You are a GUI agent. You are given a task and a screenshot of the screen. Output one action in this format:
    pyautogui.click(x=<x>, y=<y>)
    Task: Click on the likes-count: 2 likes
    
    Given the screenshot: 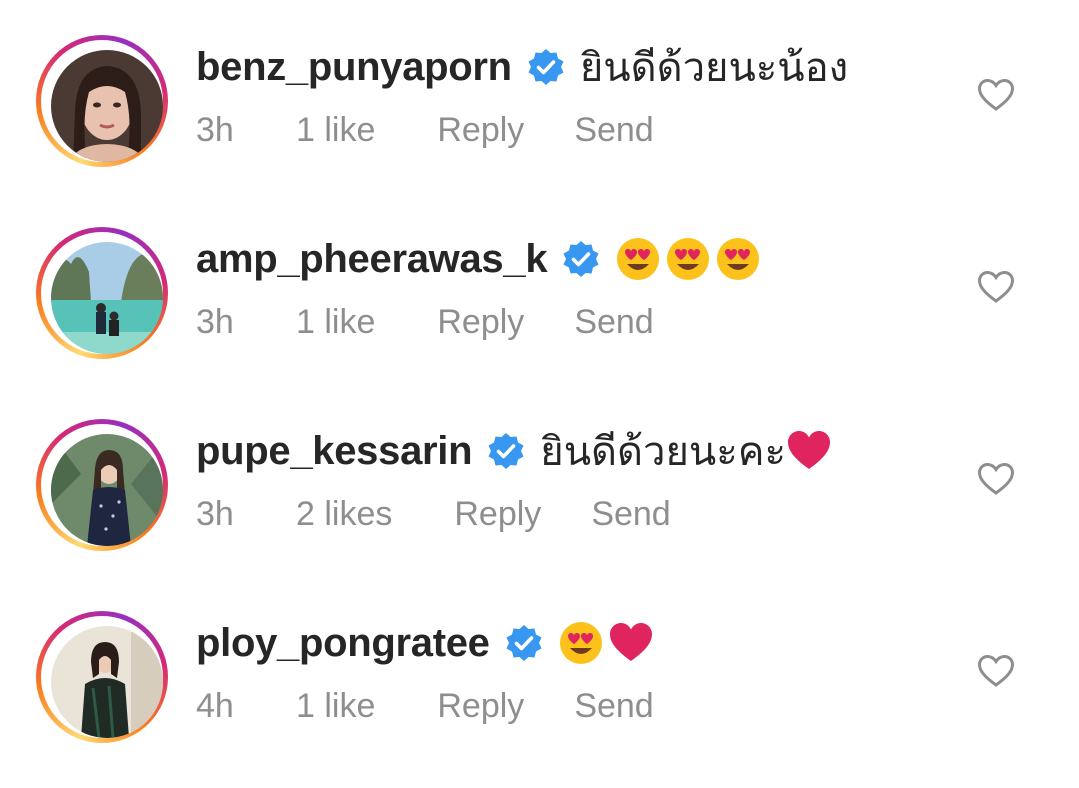 What is the action you would take?
    pyautogui.click(x=344, y=514)
    